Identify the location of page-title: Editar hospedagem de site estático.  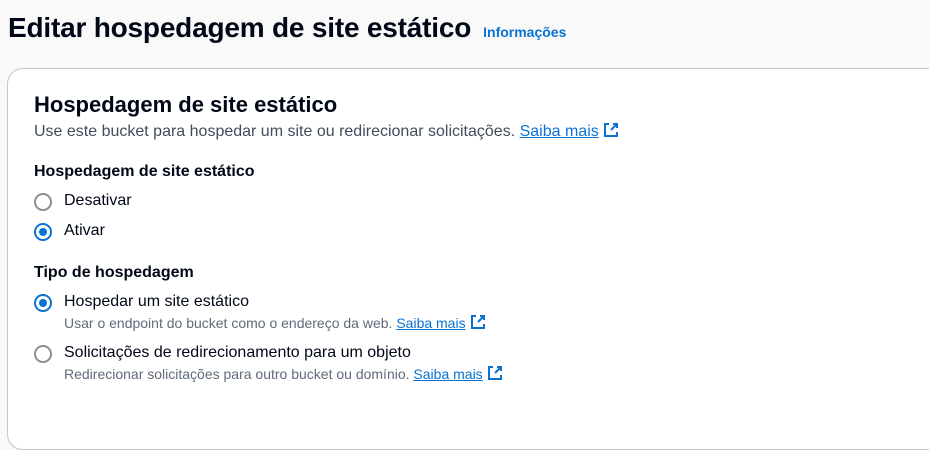
(240, 27).